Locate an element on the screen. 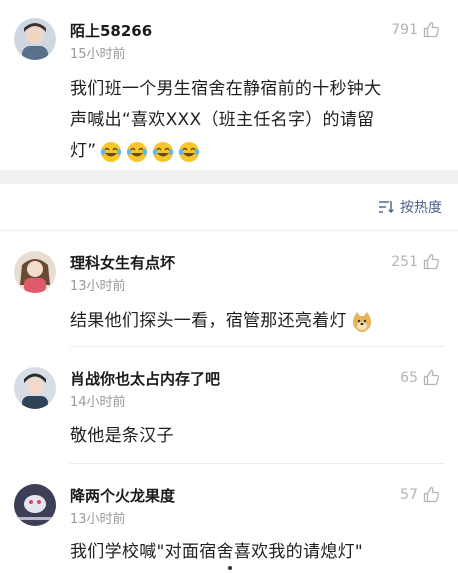  comment-text: 结果他们探头一看，宿管那还亮着灯 is located at coordinates (221, 321).